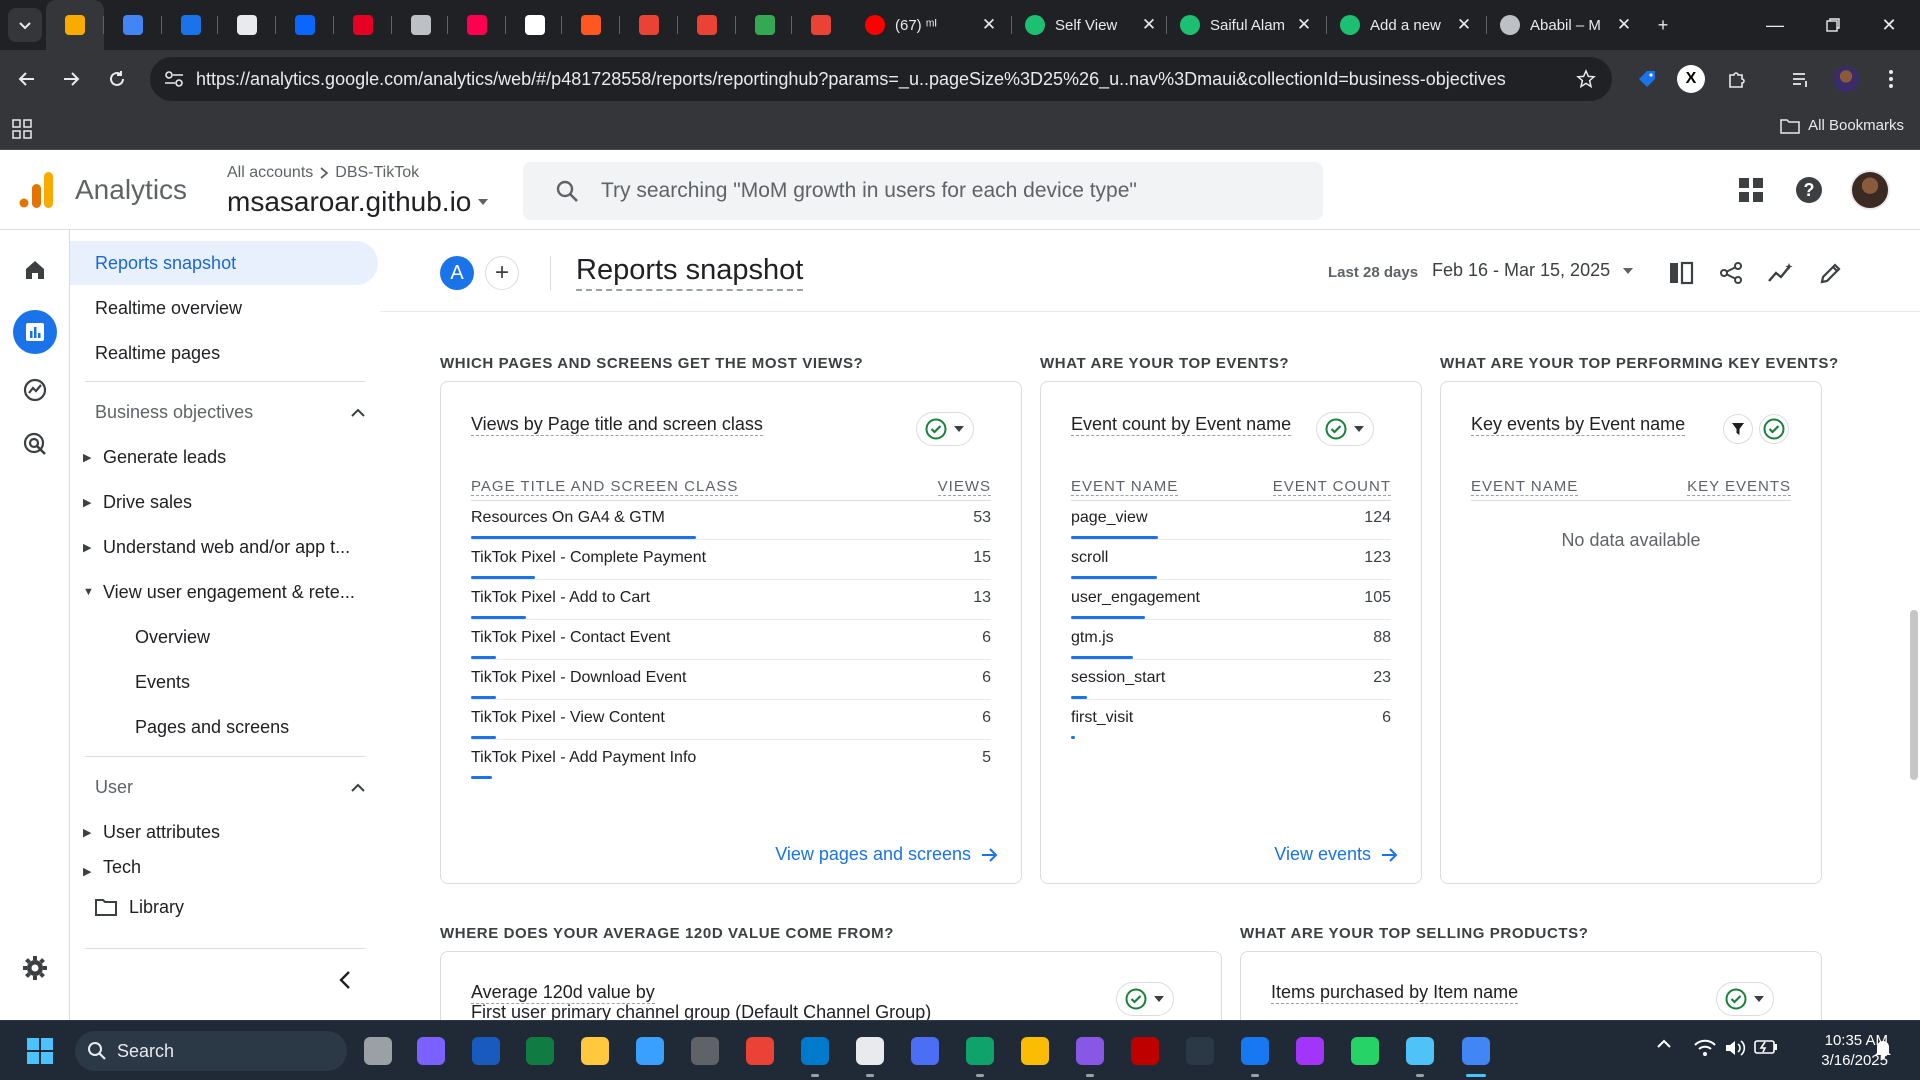 This screenshot has height=1080, width=1920. Describe the element at coordinates (22, 129) in the screenshot. I see `apps-grid-icon` at that location.